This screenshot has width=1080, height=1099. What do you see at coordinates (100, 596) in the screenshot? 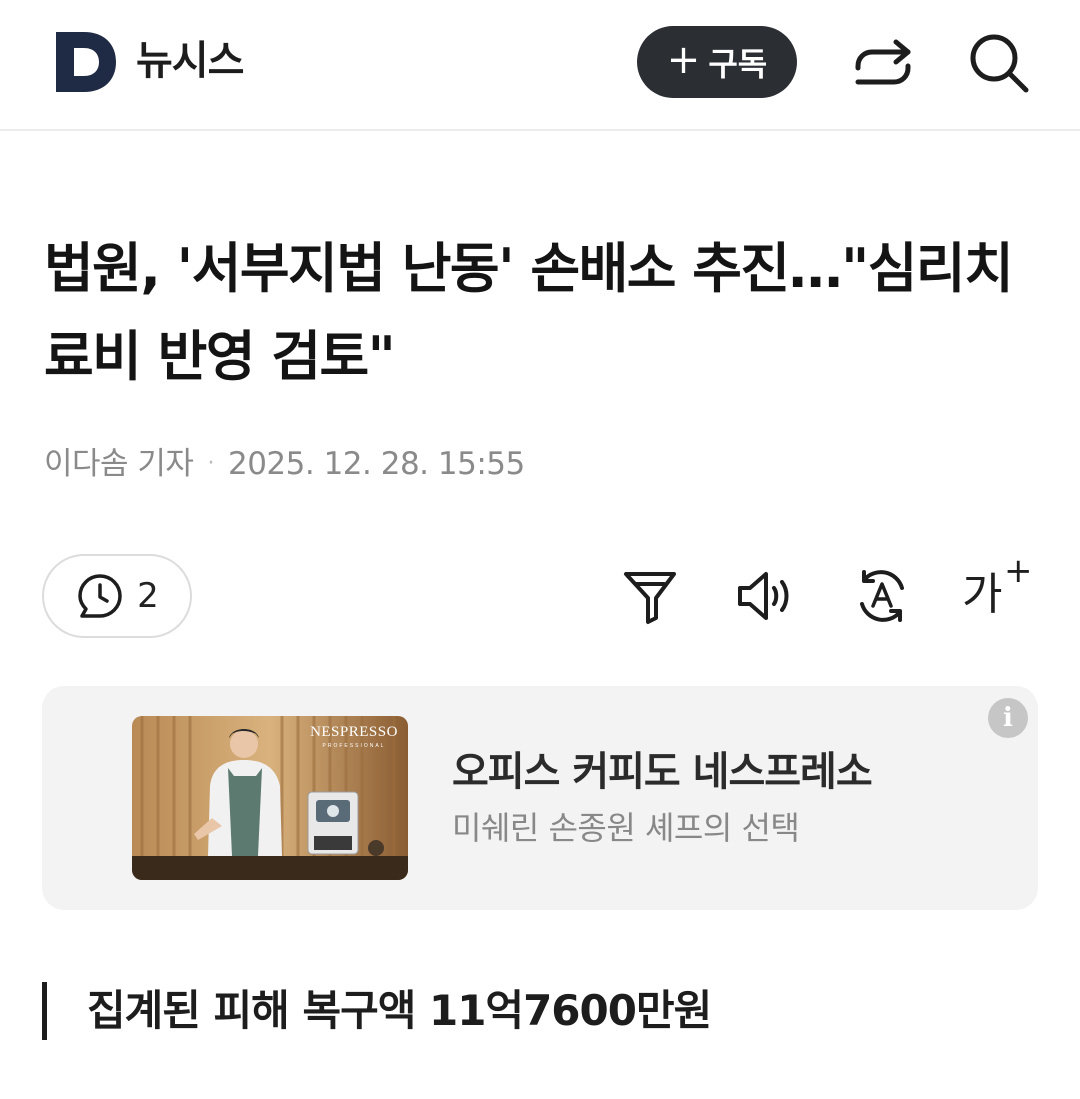
I see `comment-icon` at bounding box center [100, 596].